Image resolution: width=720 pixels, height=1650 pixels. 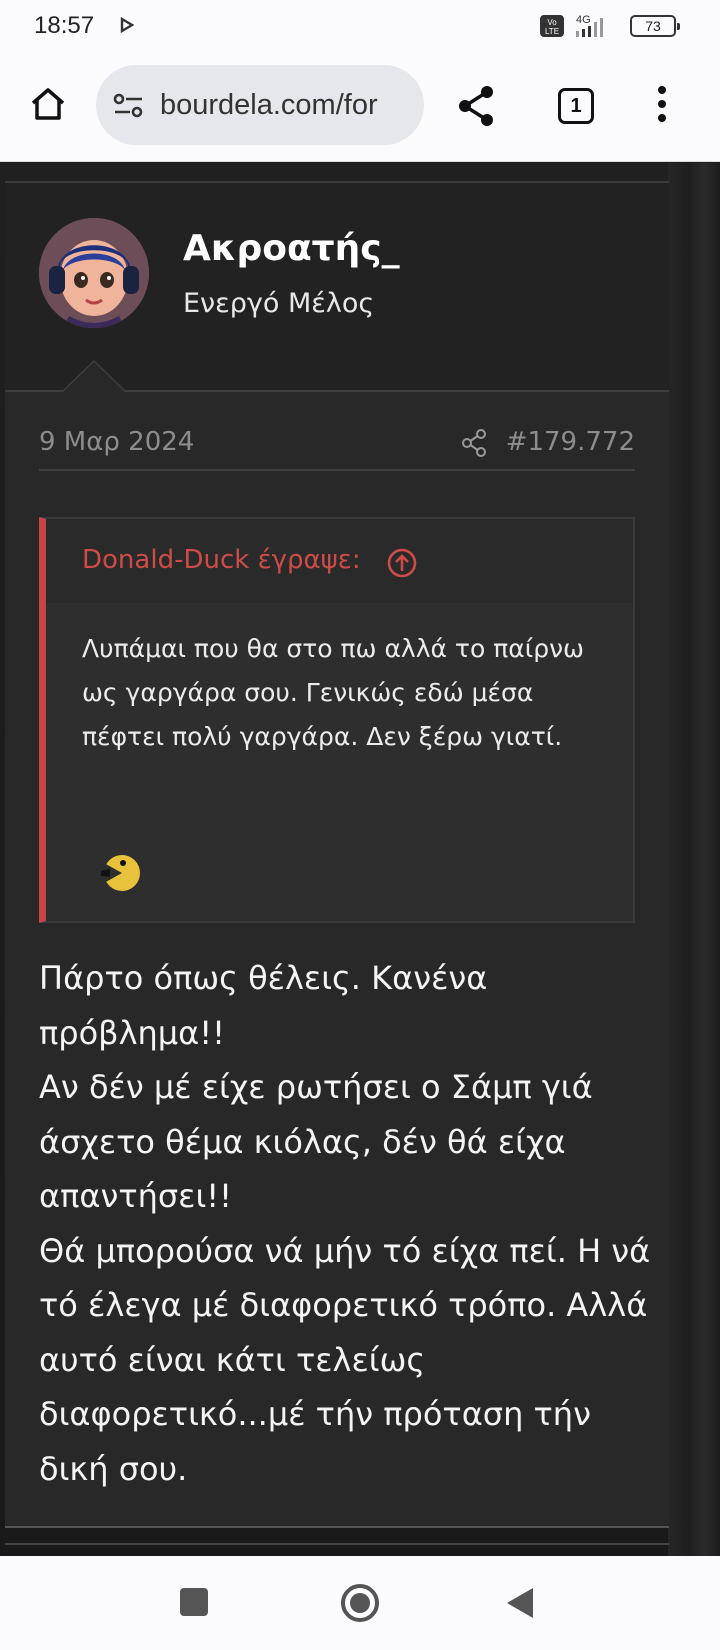 I want to click on tab-counter-button: 1, so click(x=576, y=106).